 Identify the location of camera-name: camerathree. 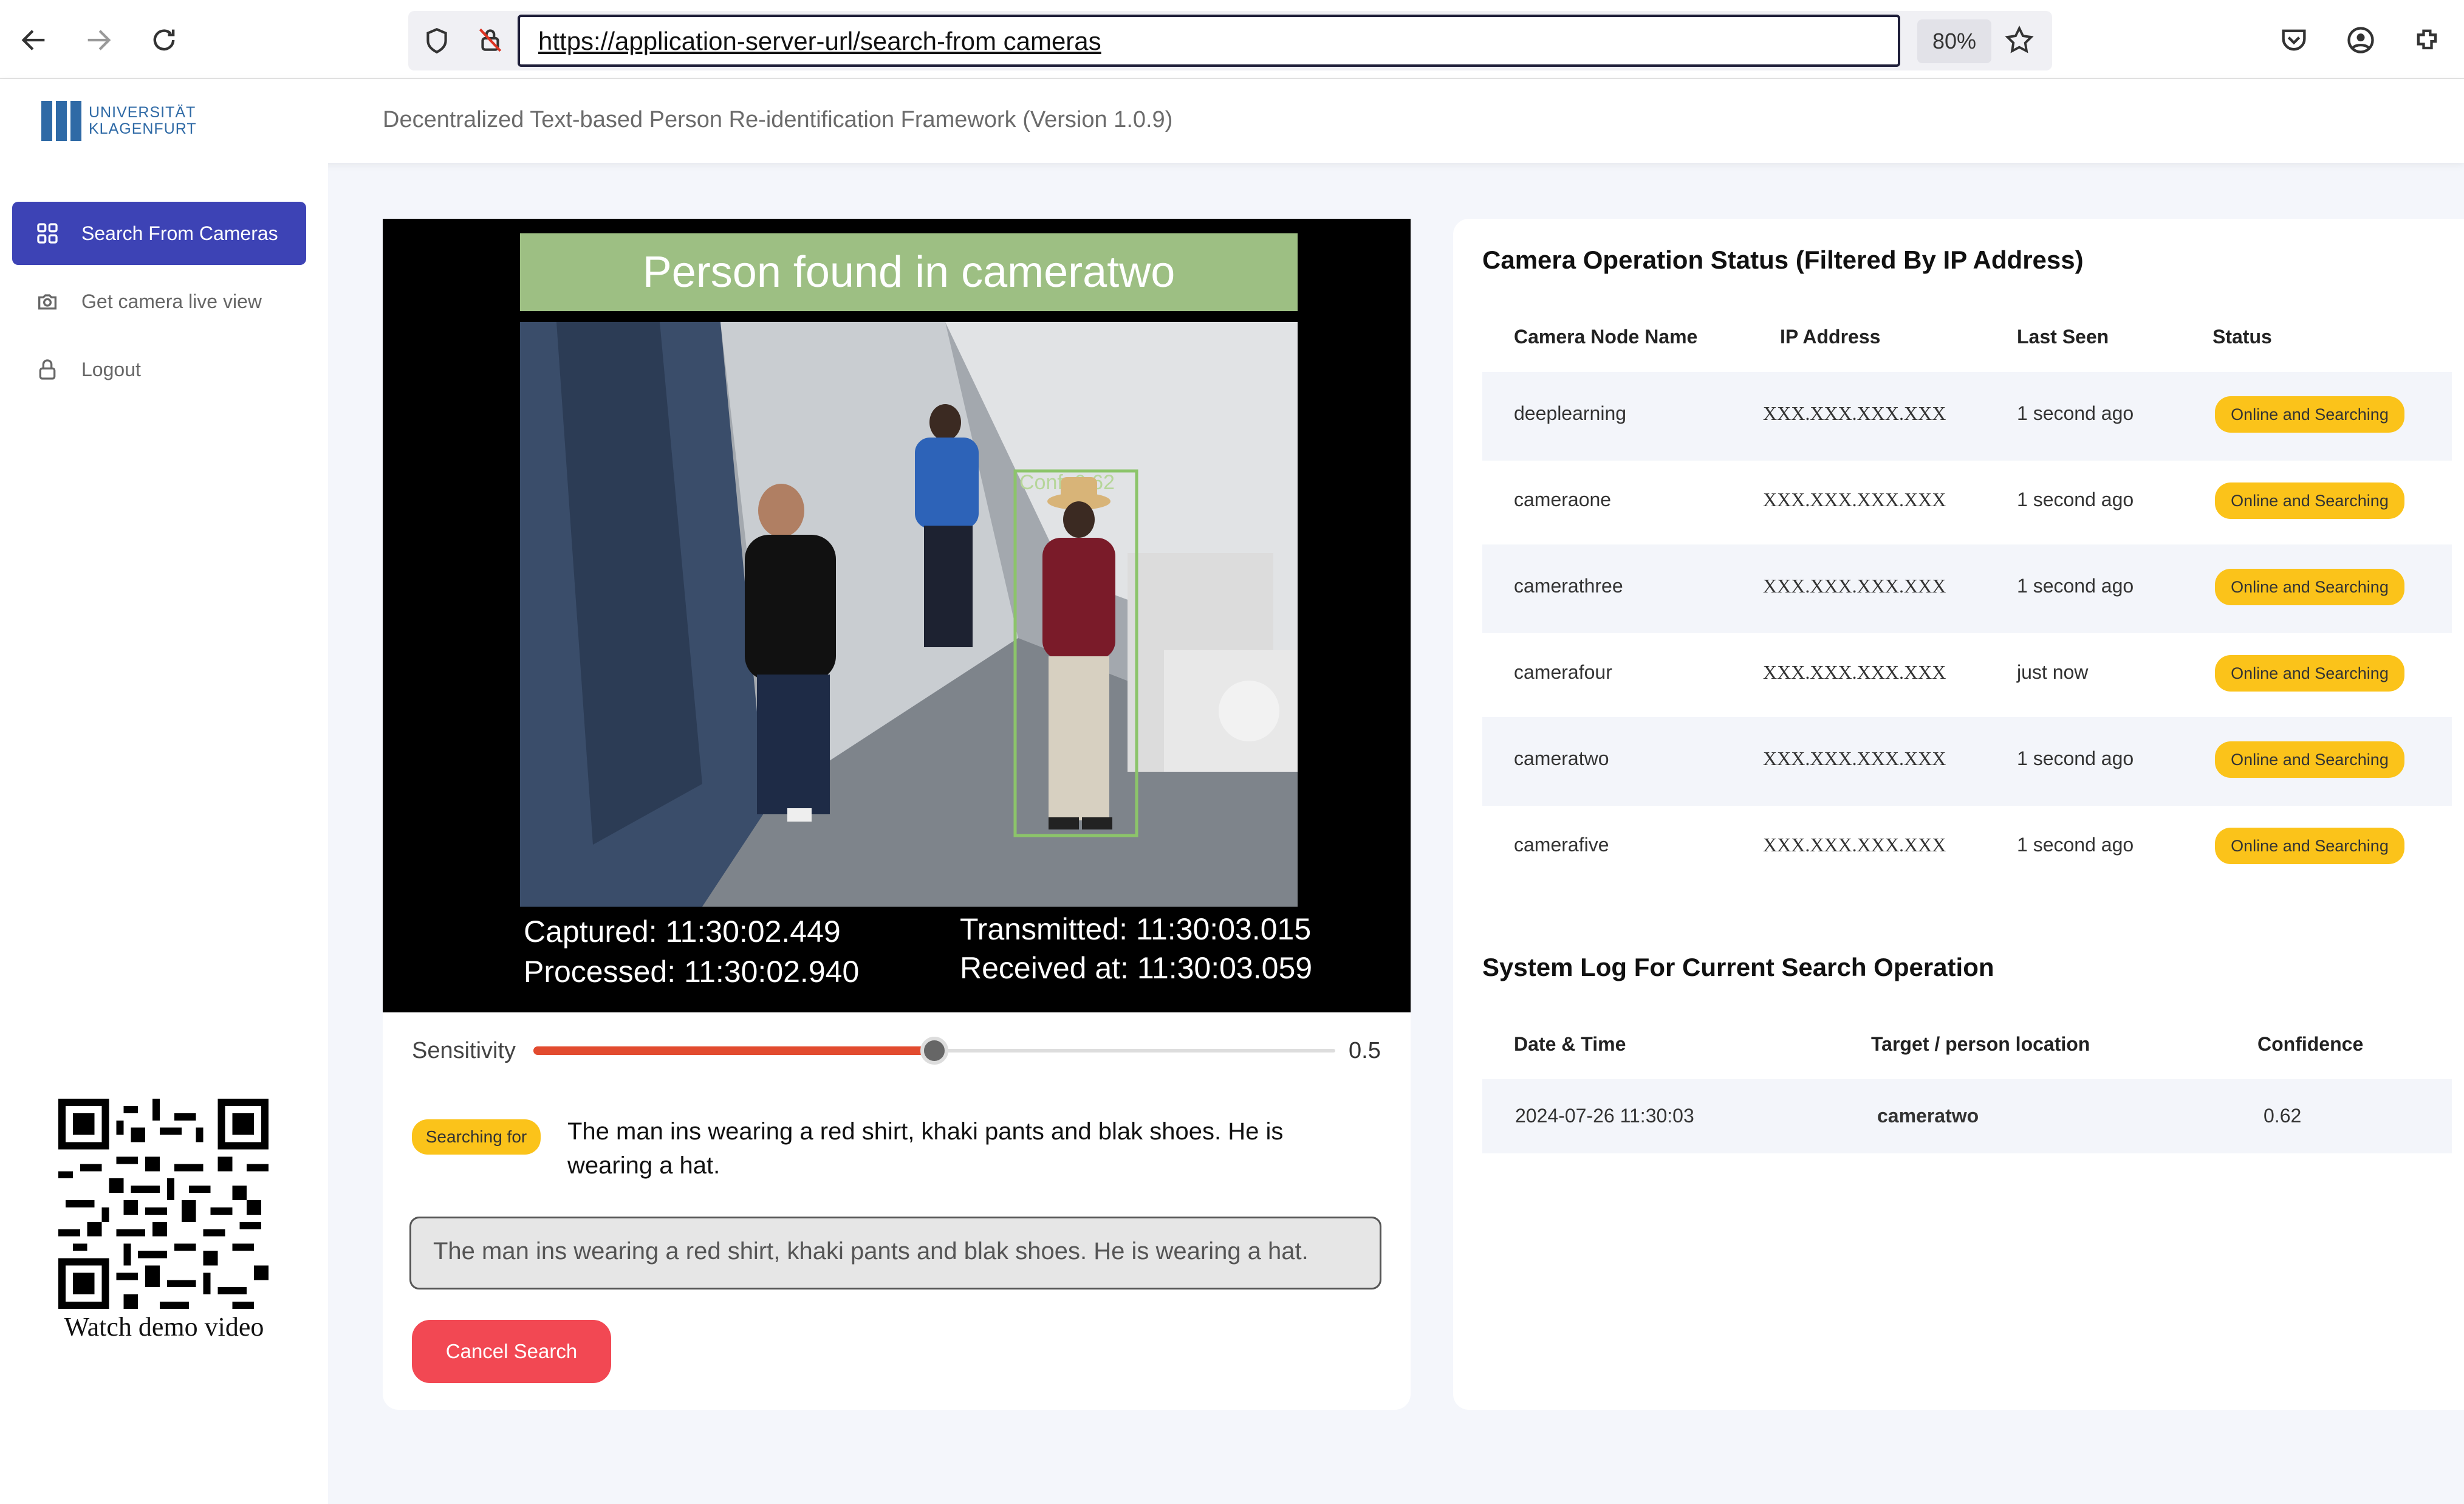
(1568, 586).